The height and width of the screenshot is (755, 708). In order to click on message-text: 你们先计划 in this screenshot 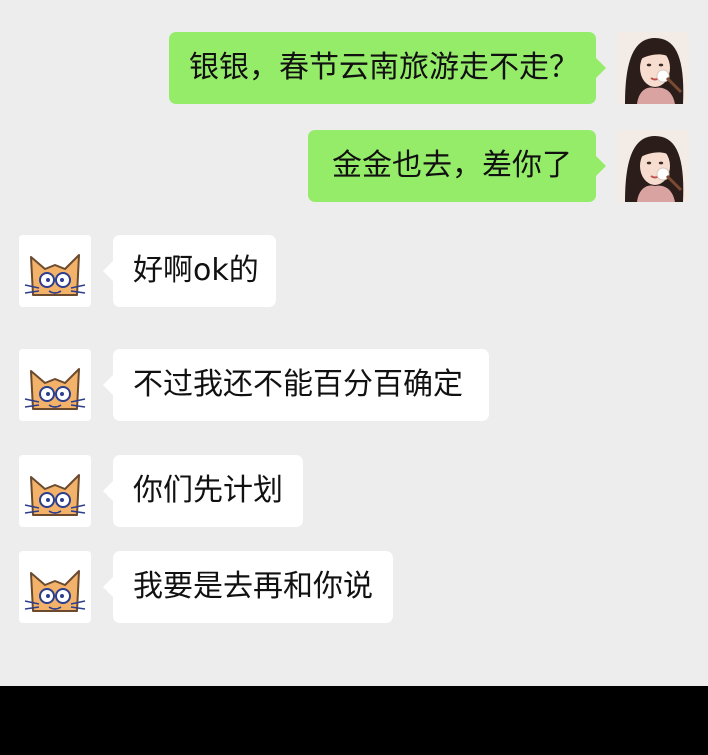, I will do `click(208, 490)`.